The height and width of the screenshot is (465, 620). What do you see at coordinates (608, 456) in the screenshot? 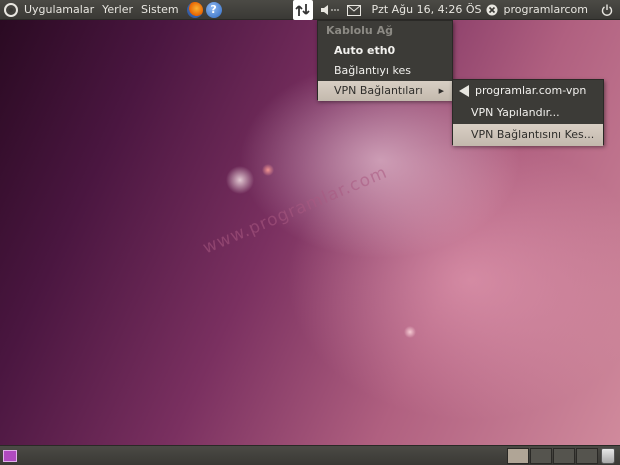
I see `trash-icon` at bounding box center [608, 456].